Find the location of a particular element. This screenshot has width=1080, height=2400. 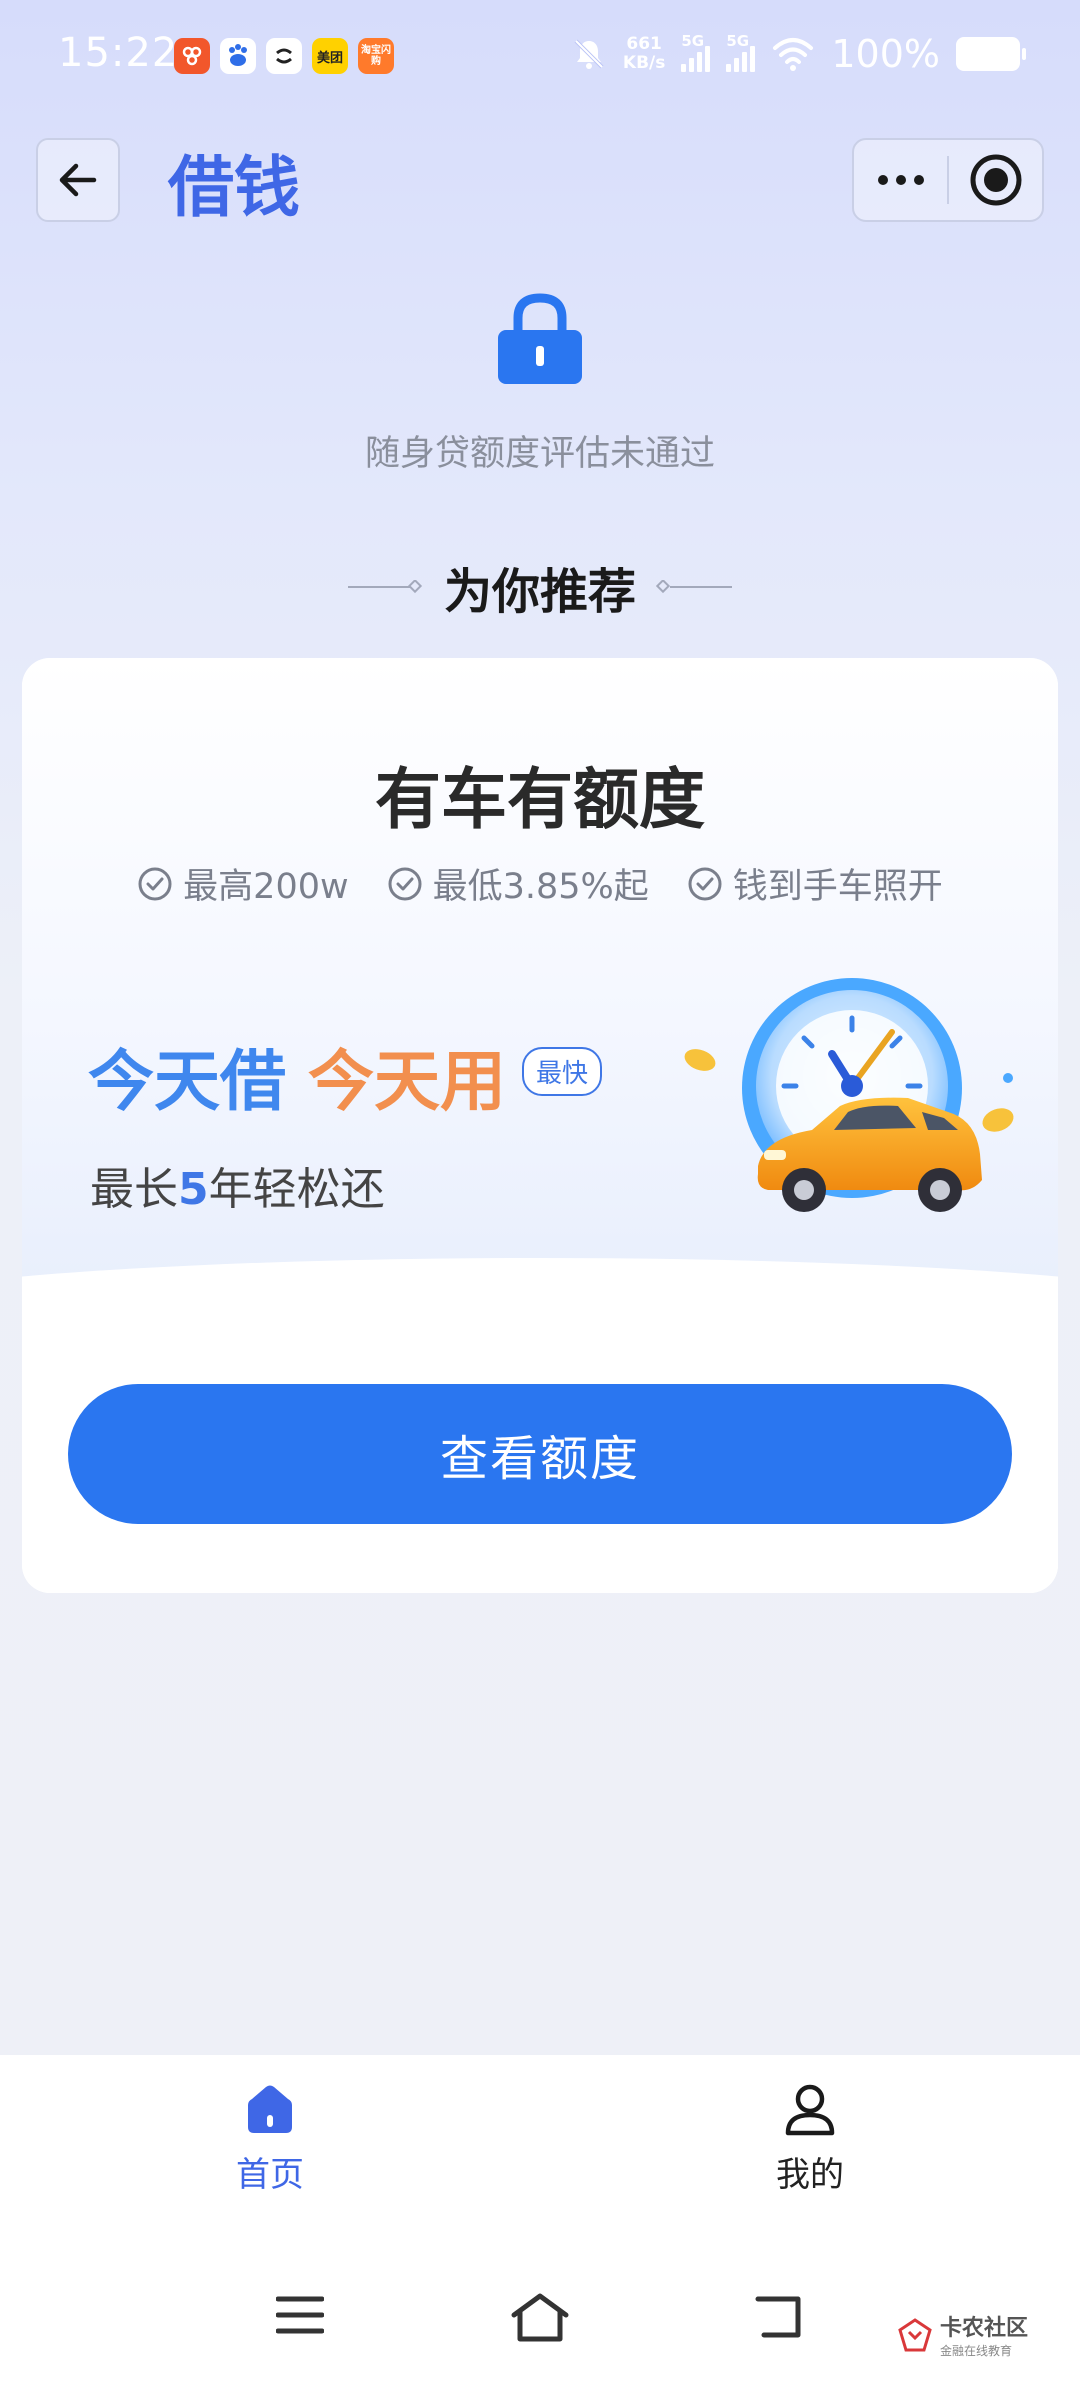

feature-item: 最高200w is located at coordinates (243, 883).